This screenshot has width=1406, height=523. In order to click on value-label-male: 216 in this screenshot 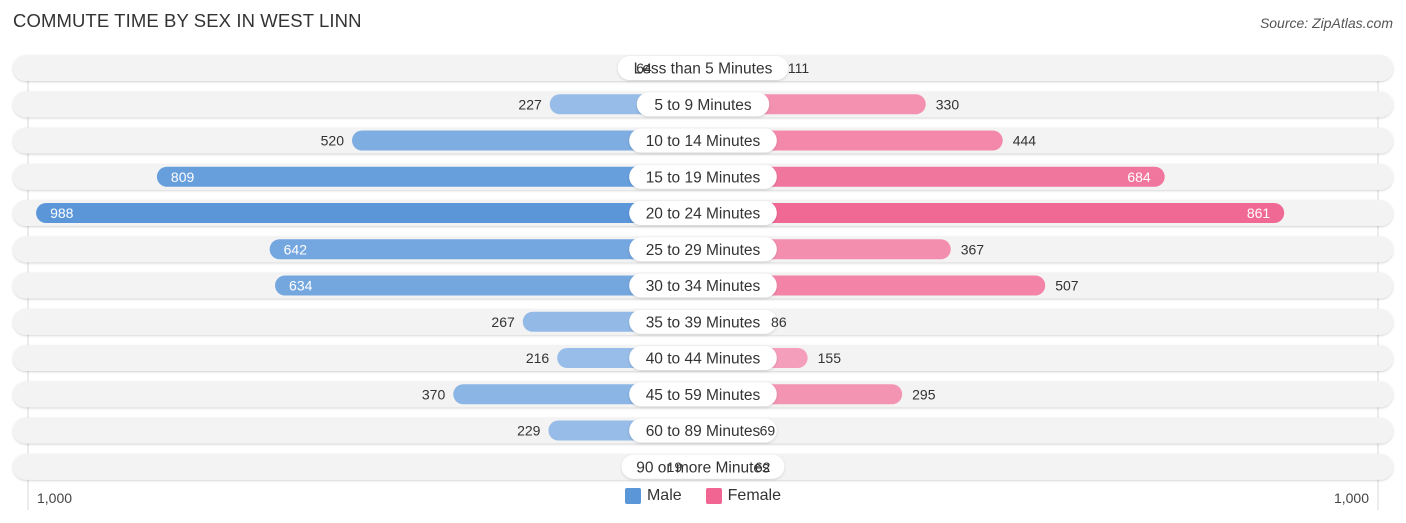, I will do `click(538, 358)`.